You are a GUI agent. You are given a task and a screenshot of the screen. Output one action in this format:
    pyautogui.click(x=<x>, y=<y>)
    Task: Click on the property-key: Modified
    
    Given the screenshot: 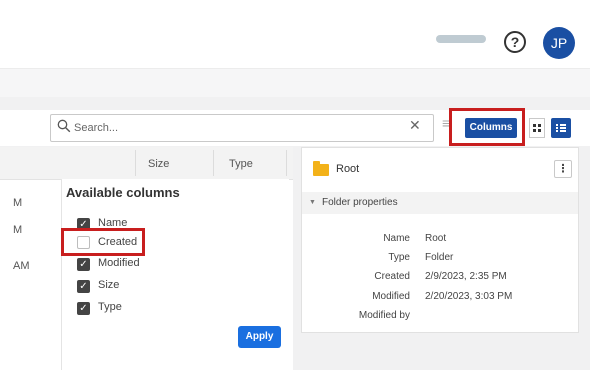 What is the action you would take?
    pyautogui.click(x=391, y=296)
    